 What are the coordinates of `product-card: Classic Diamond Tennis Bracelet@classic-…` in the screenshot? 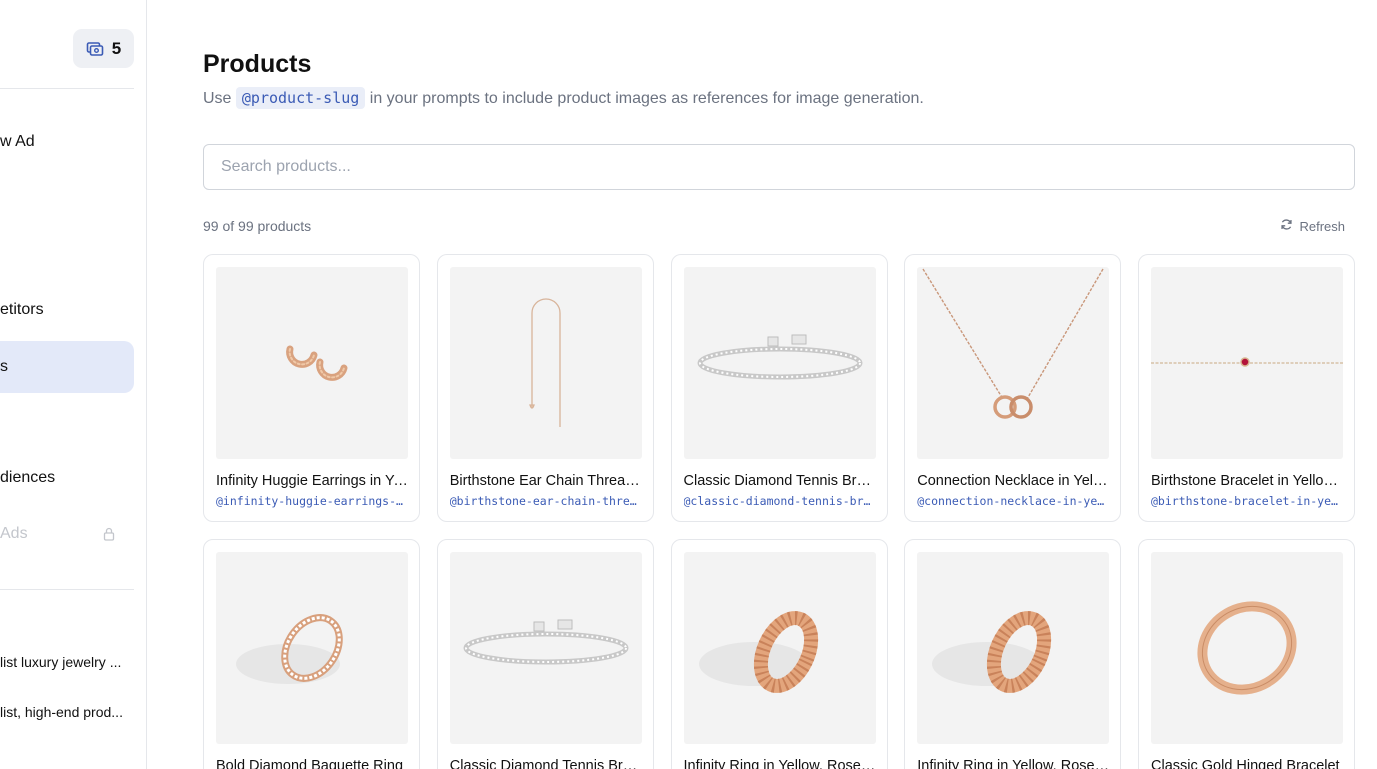 It's located at (545, 654).